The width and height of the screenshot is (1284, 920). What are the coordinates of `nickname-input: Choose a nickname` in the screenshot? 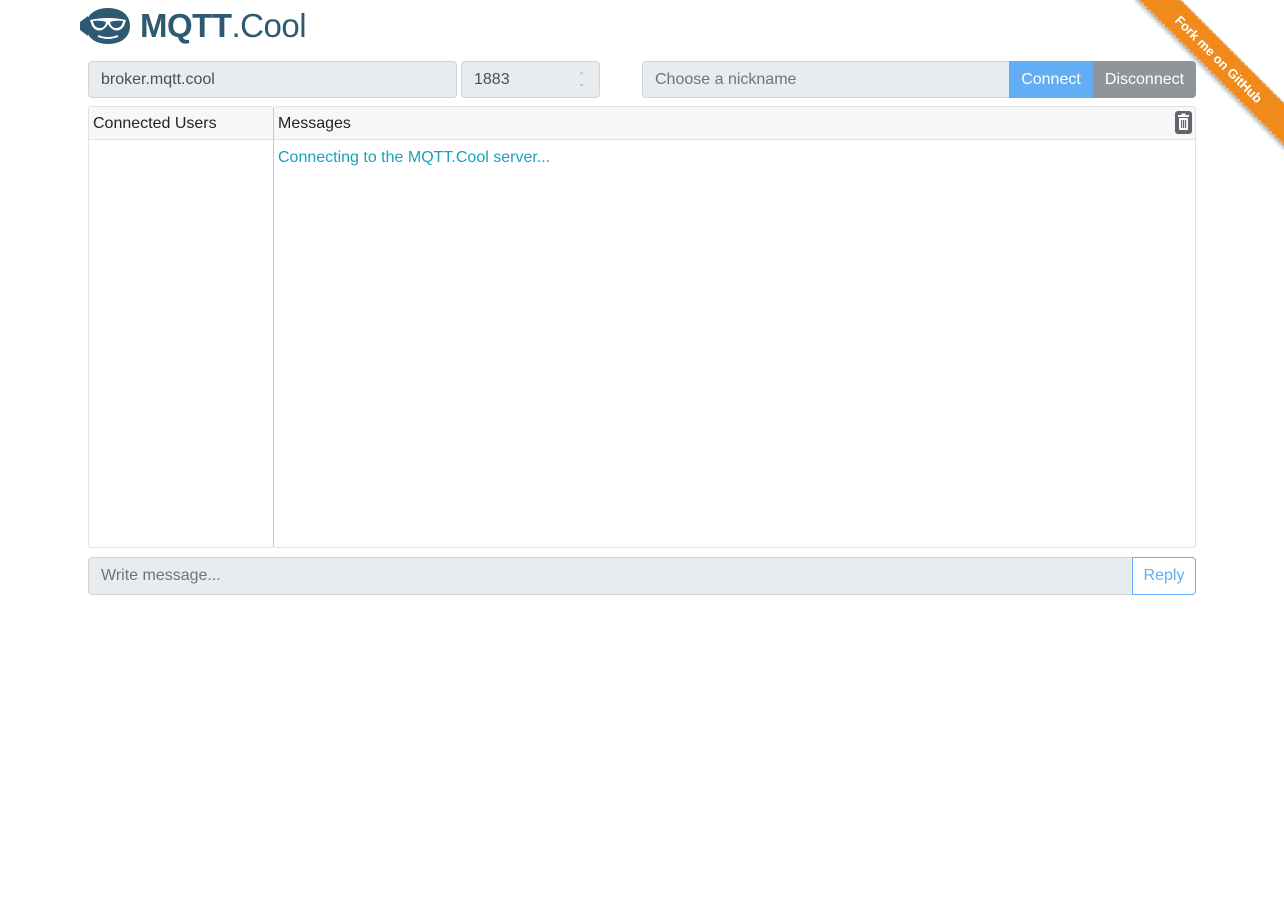 It's located at (826, 79).